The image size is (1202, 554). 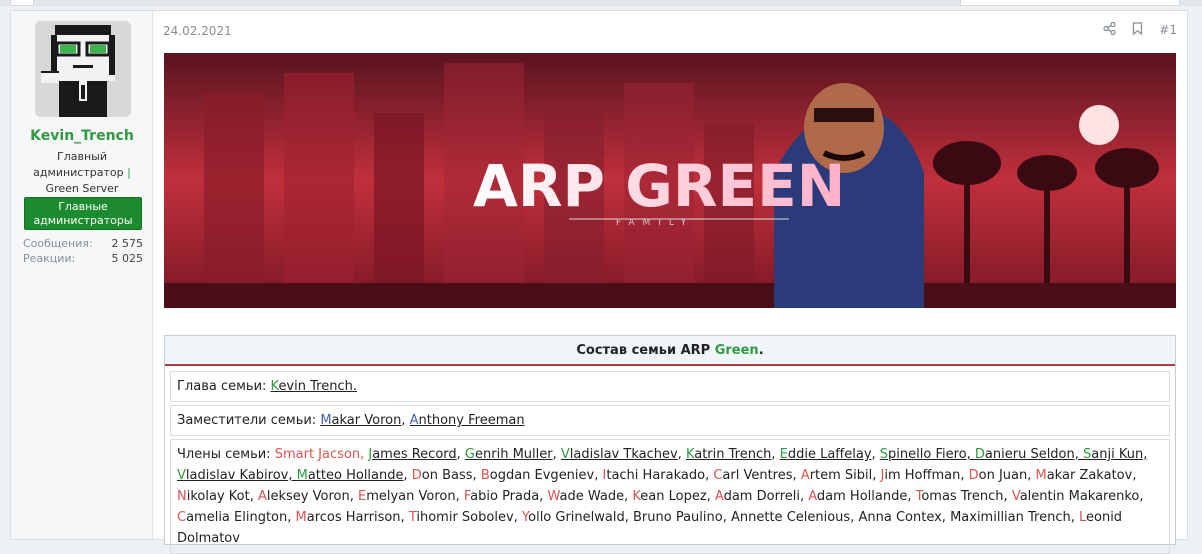 I want to click on member-initial: W, so click(x=553, y=496).